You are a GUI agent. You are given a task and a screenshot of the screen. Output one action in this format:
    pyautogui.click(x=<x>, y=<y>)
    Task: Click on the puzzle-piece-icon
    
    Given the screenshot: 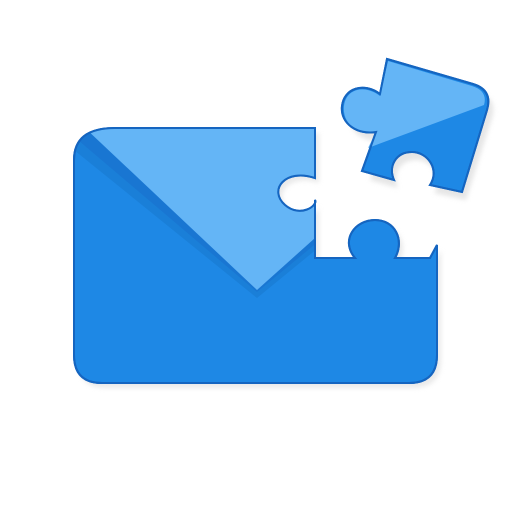 What is the action you would take?
    pyautogui.click(x=415, y=125)
    